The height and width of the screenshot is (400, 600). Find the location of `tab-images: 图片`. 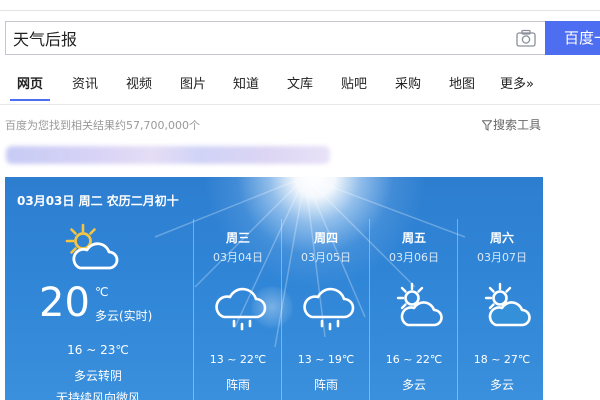

tab-images: 图片 is located at coordinates (193, 82).